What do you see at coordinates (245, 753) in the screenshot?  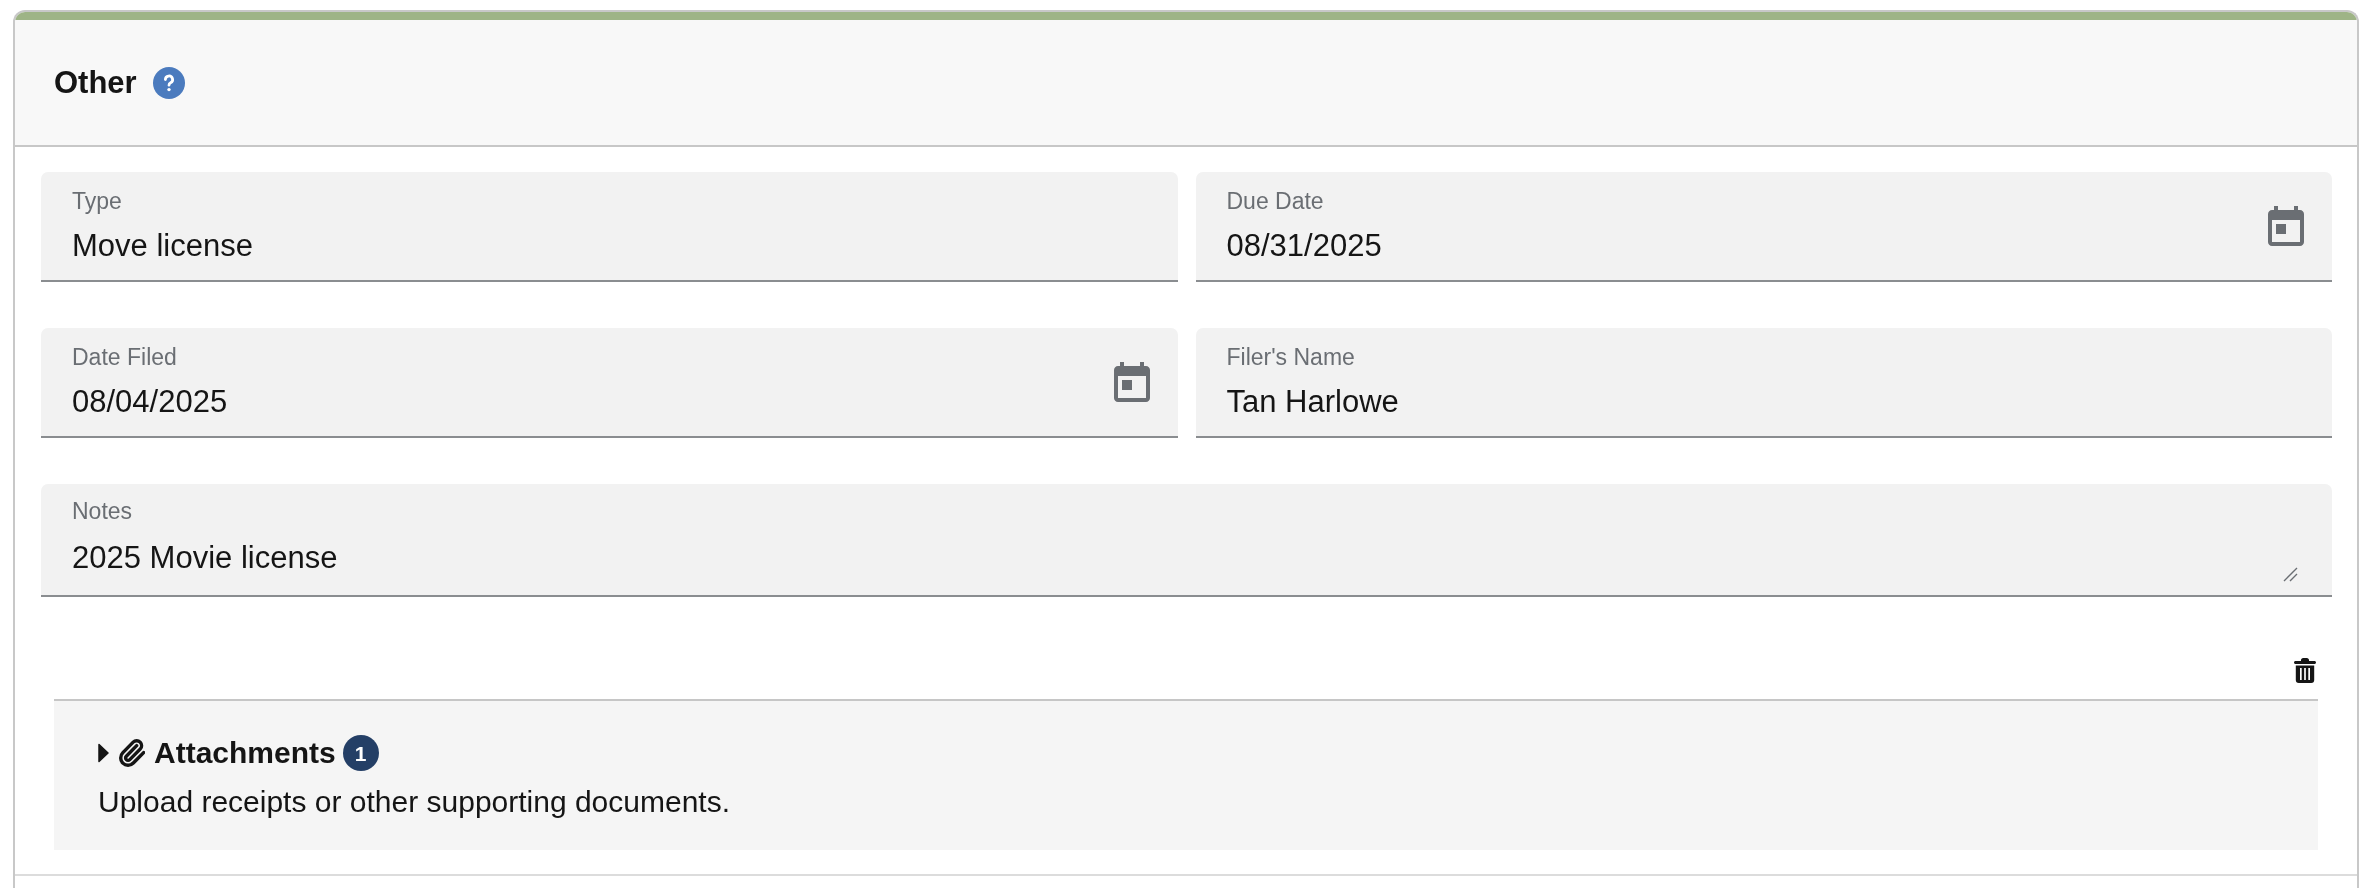 I see `attachments-title: Attachments` at bounding box center [245, 753].